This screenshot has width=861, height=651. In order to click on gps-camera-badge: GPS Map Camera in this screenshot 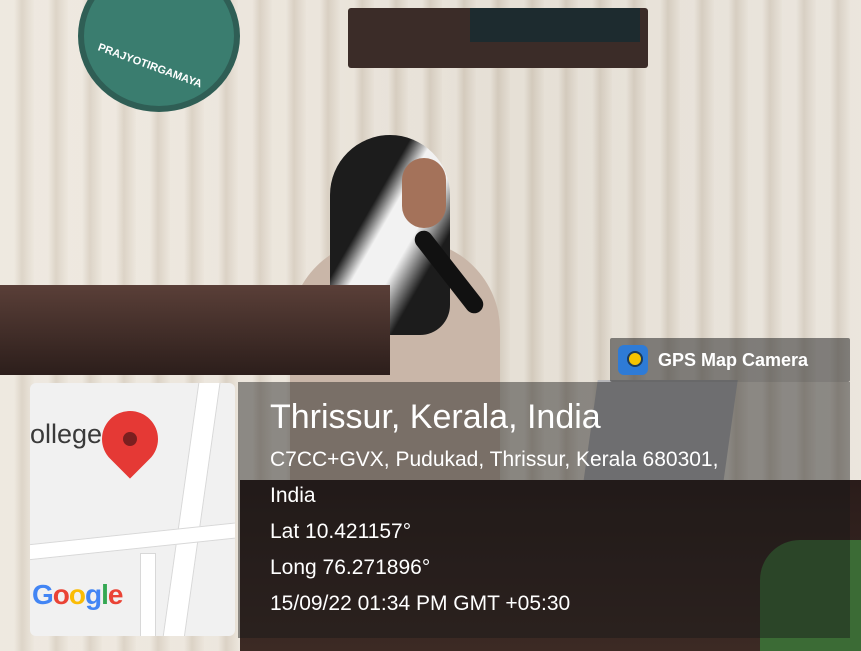, I will do `click(730, 360)`.